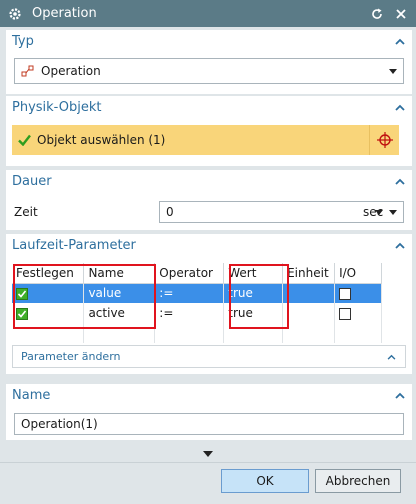  I want to click on typ-header: Typ, so click(209, 41).